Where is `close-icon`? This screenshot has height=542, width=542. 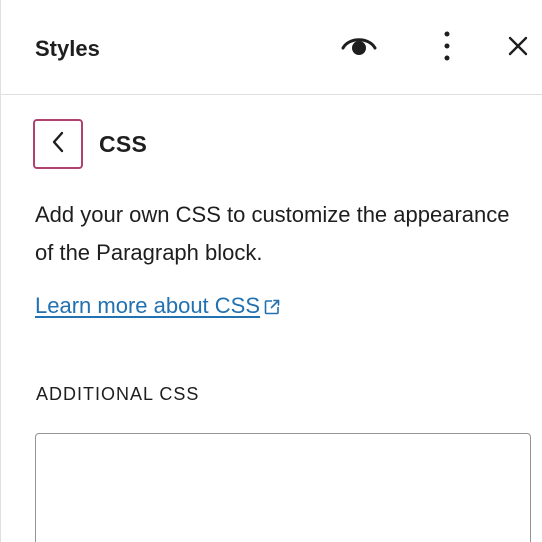
close-icon is located at coordinates (518, 48).